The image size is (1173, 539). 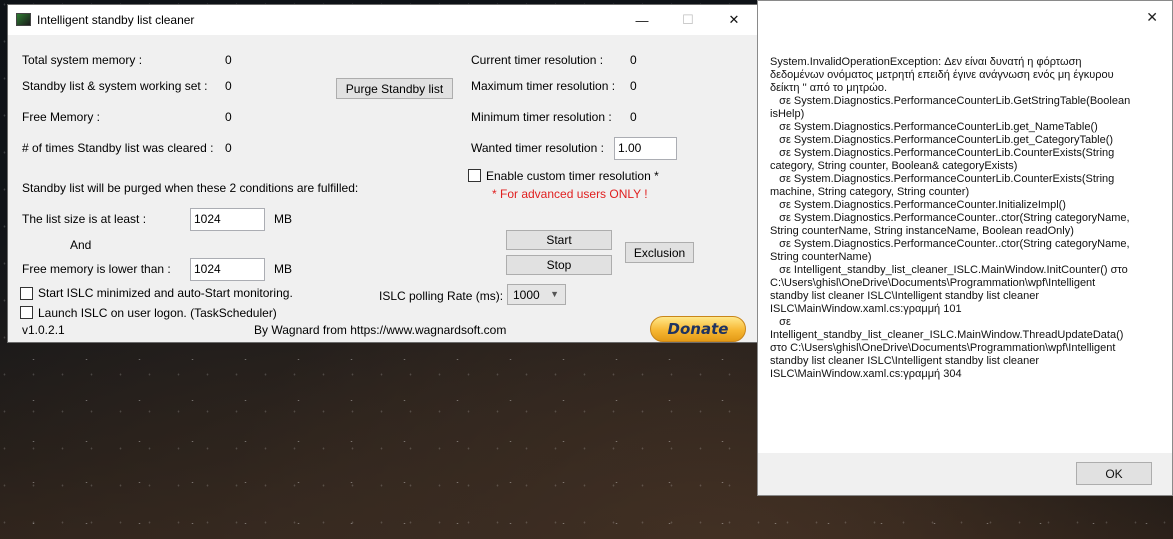 I want to click on polling-rate-value: 1000, so click(x=526, y=295).